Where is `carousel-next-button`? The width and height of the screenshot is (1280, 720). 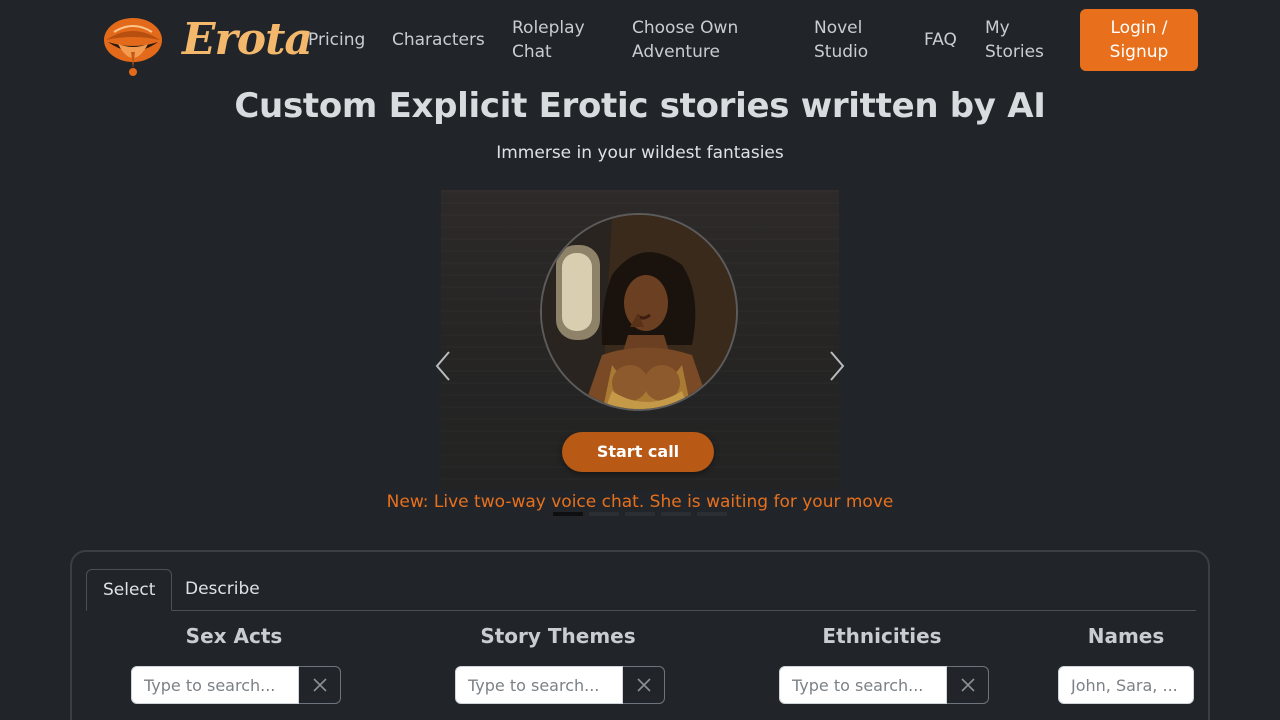
carousel-next-button is located at coordinates (837, 366).